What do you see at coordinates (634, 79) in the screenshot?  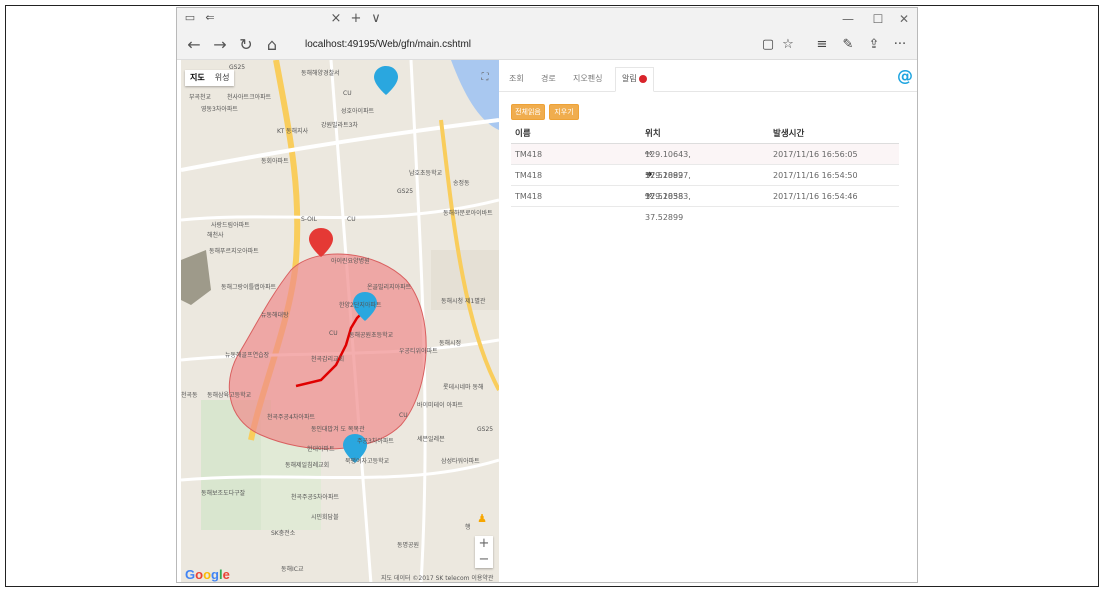 I see `tab-alarm: 알림` at bounding box center [634, 79].